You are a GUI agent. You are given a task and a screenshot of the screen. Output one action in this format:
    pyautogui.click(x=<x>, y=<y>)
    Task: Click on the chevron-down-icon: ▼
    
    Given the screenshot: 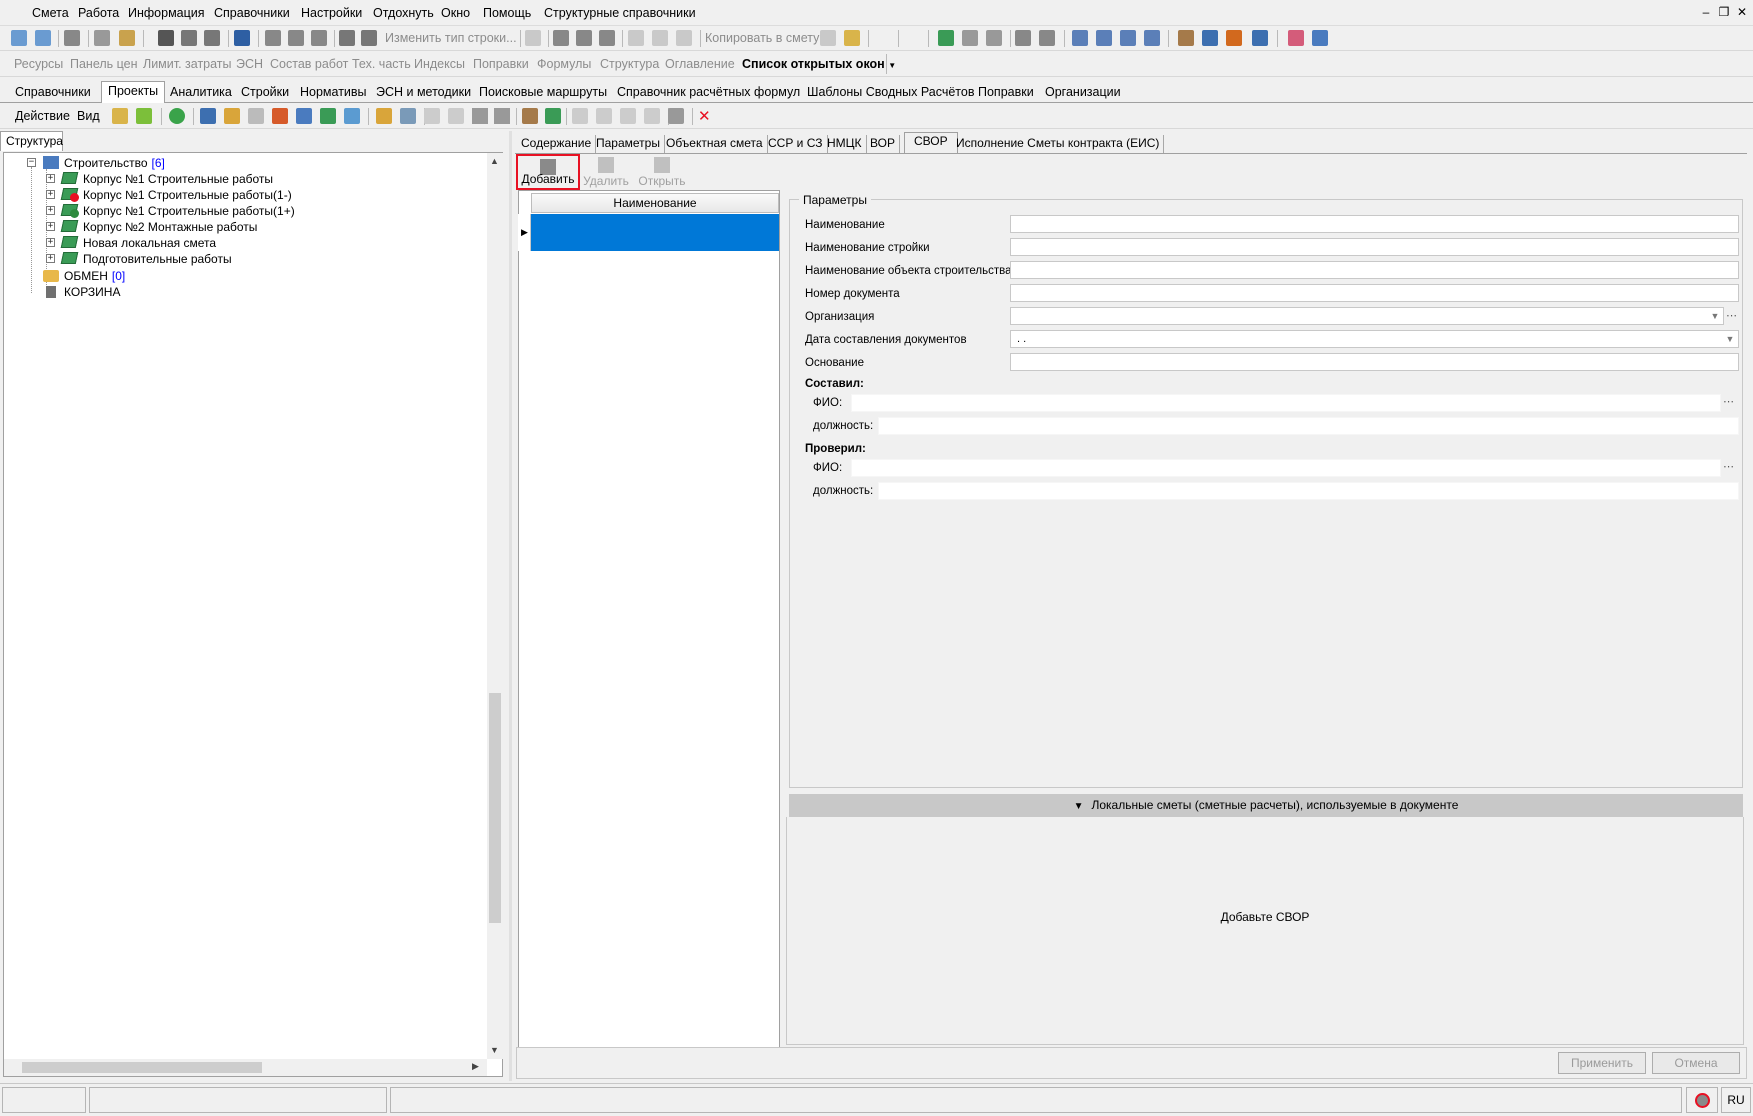 What is the action you would take?
    pyautogui.click(x=1730, y=339)
    